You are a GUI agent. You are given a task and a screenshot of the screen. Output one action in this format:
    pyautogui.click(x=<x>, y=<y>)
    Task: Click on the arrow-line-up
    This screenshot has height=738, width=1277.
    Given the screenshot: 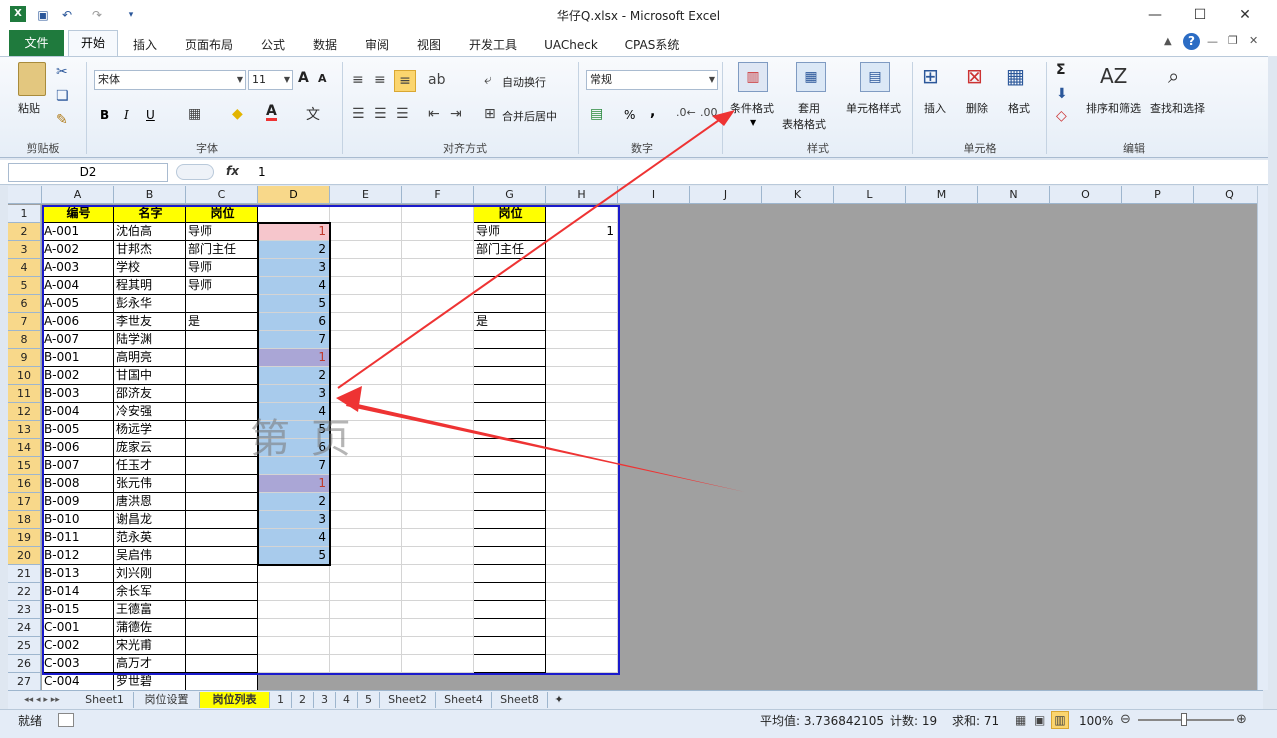 What is the action you would take?
    pyautogui.click(x=530, y=253)
    